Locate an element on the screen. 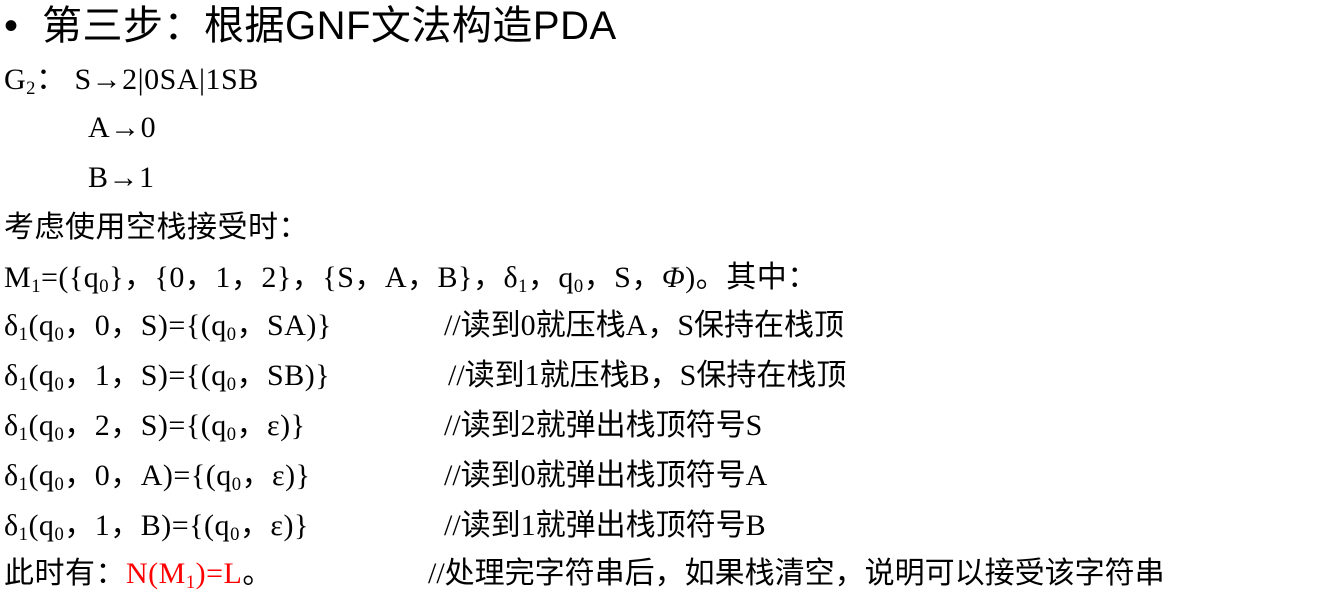  grammar-rule-b: B→1 is located at coordinates (121, 177).